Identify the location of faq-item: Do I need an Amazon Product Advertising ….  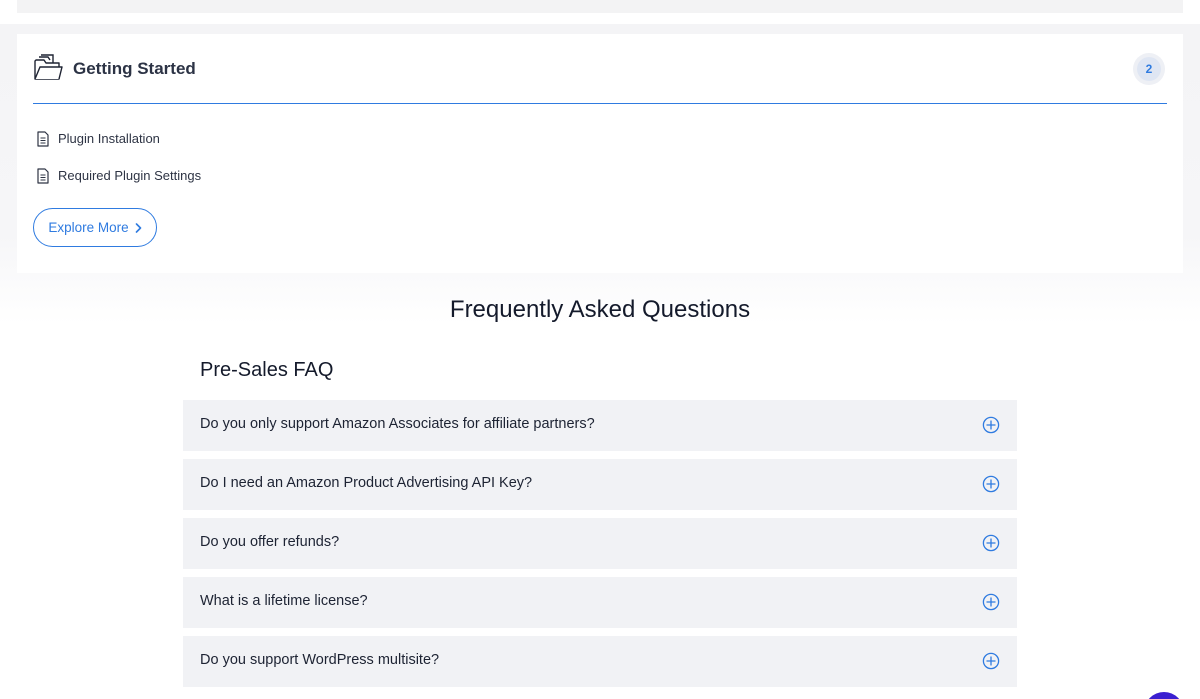
(600, 484).